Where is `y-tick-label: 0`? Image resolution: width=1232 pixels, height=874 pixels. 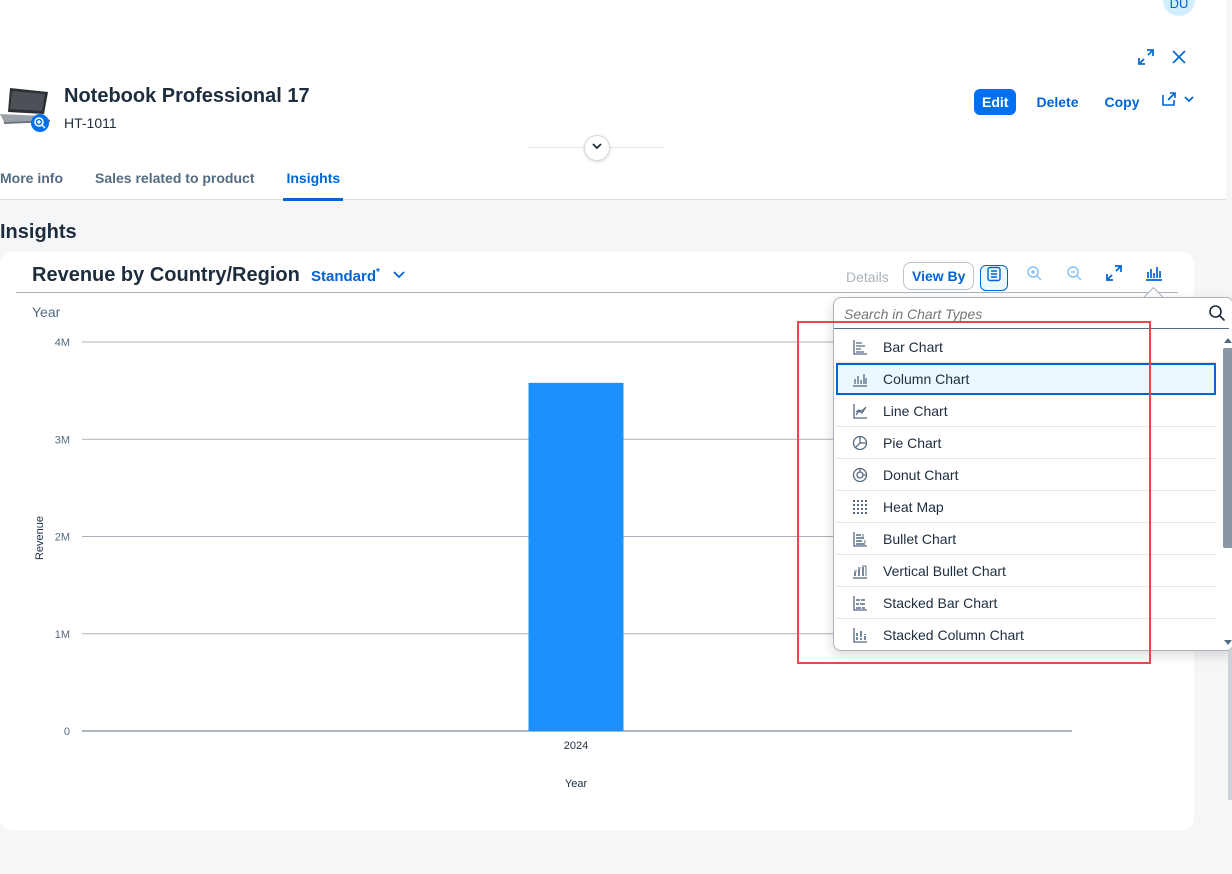
y-tick-label: 0 is located at coordinates (67, 732).